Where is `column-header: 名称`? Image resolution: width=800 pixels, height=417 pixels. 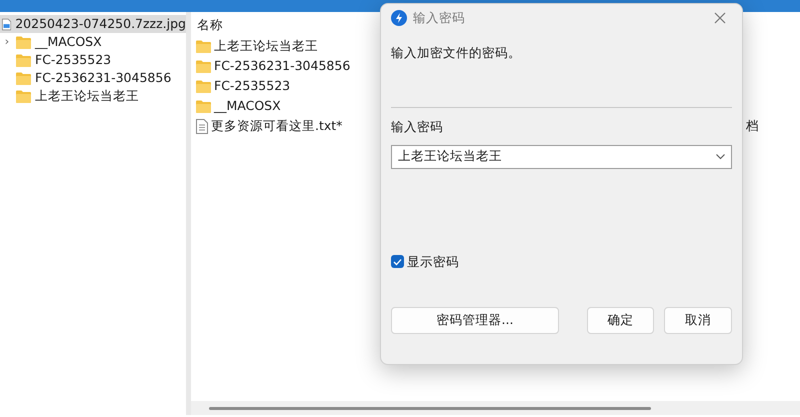
column-header: 名称 is located at coordinates (210, 24).